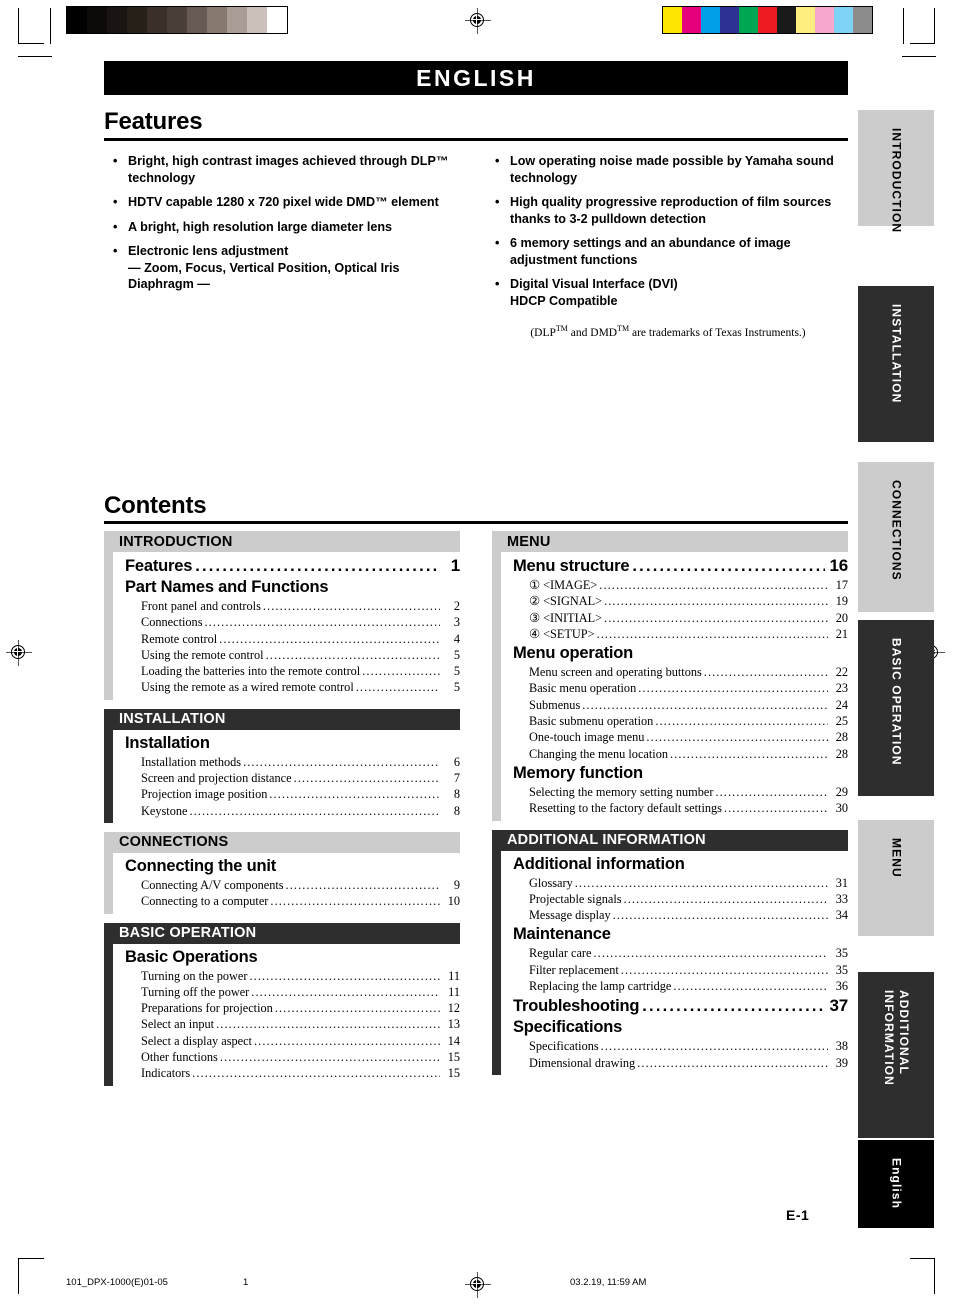 Image resolution: width=954 pixels, height=1311 pixels. I want to click on toc-group-header: ADDITIONAL INFORMATION, so click(670, 840).